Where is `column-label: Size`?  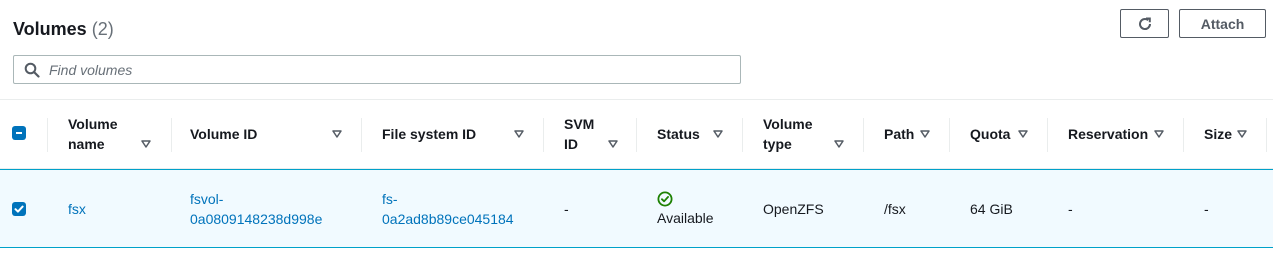
column-label: Size is located at coordinates (1218, 134).